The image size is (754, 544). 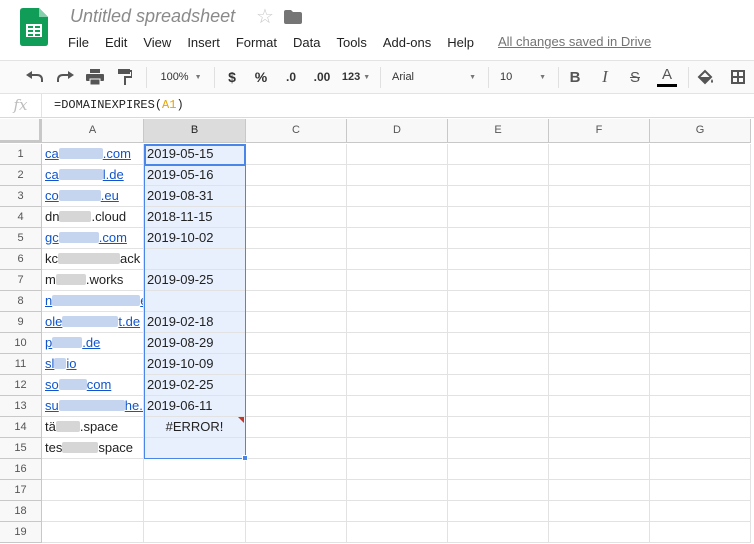 What do you see at coordinates (157, 42) in the screenshot?
I see `menu-view: View` at bounding box center [157, 42].